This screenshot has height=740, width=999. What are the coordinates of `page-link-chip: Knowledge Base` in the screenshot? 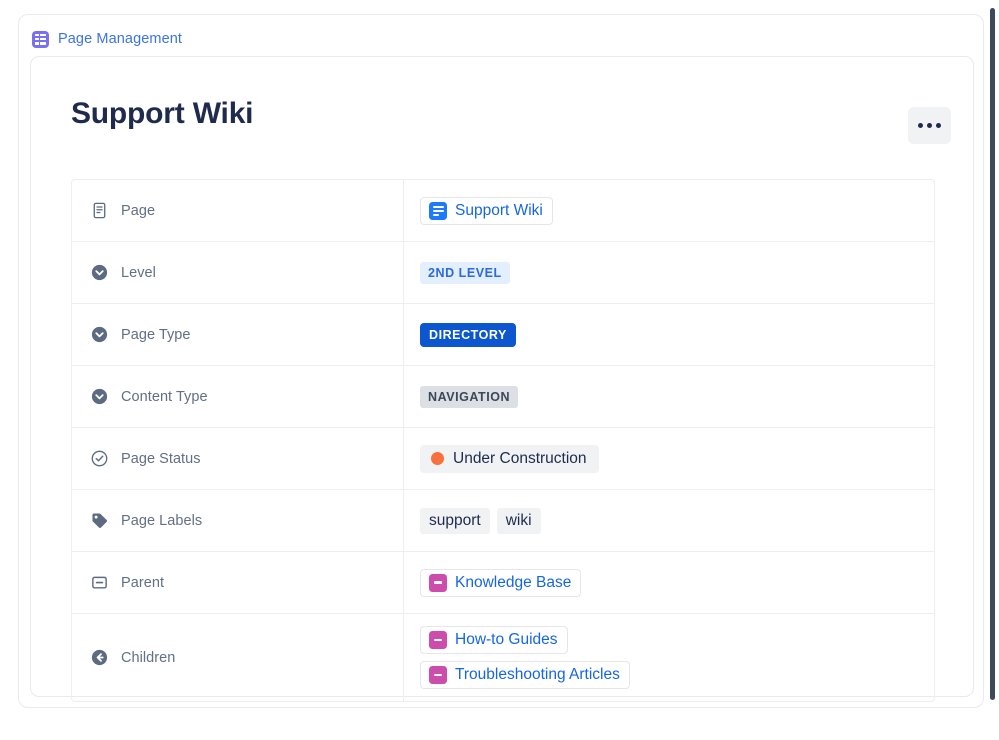 It's located at (501, 582).